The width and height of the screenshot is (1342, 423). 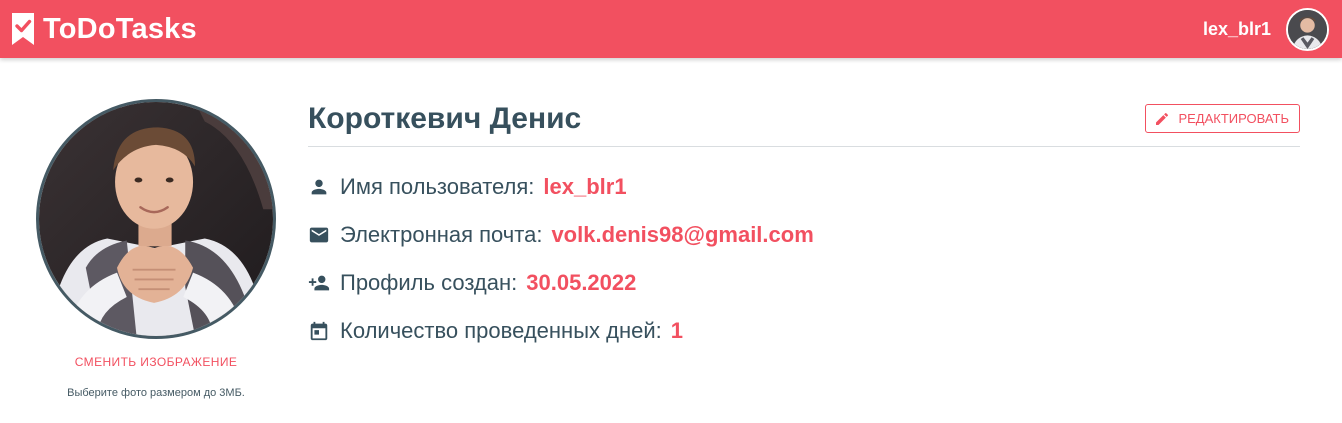 I want to click on field-value: 1, so click(x=676, y=330).